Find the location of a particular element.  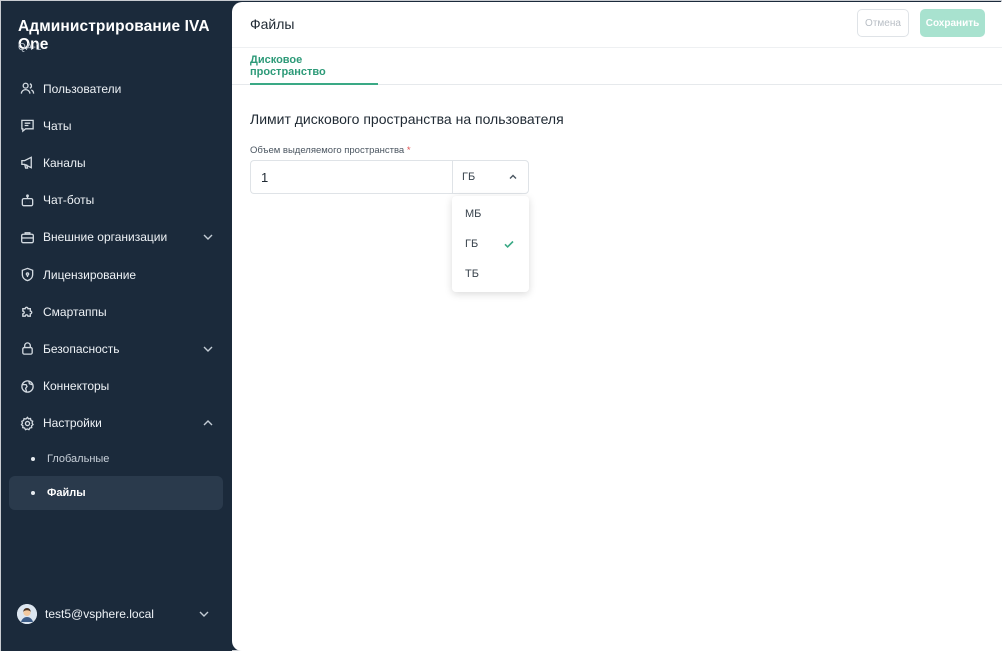

sidebar-item-label: Безопасность is located at coordinates (81, 348).